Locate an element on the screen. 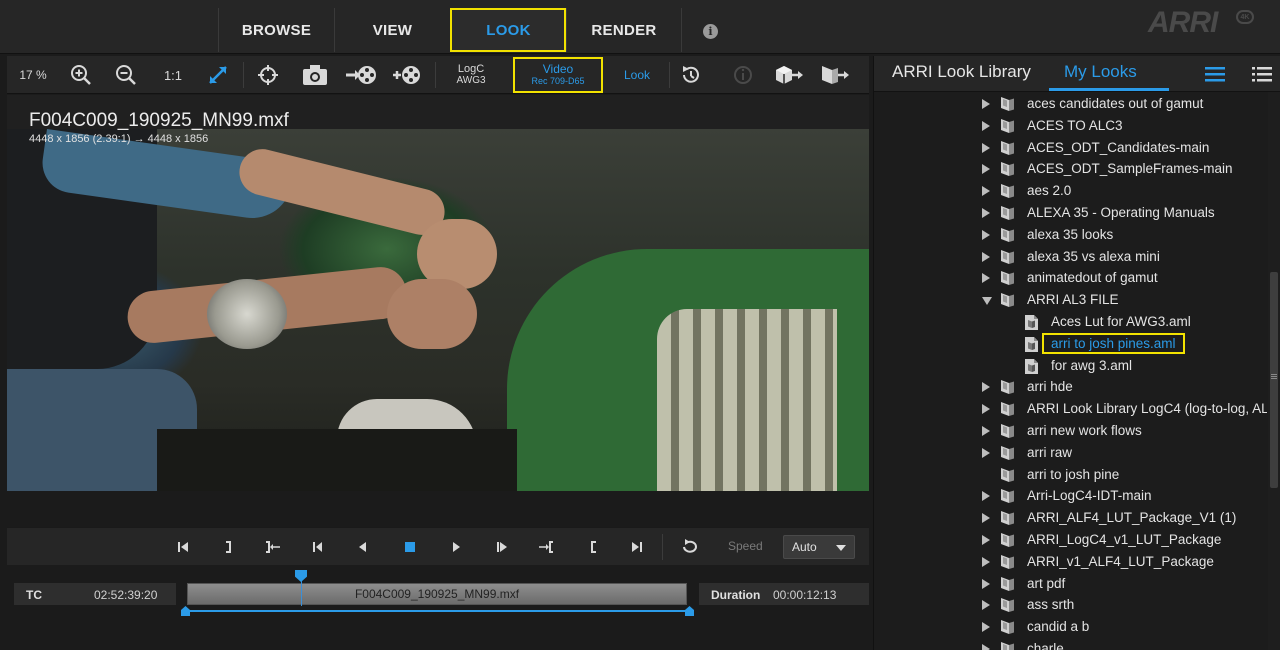  next-frame-icon is located at coordinates (502, 547).